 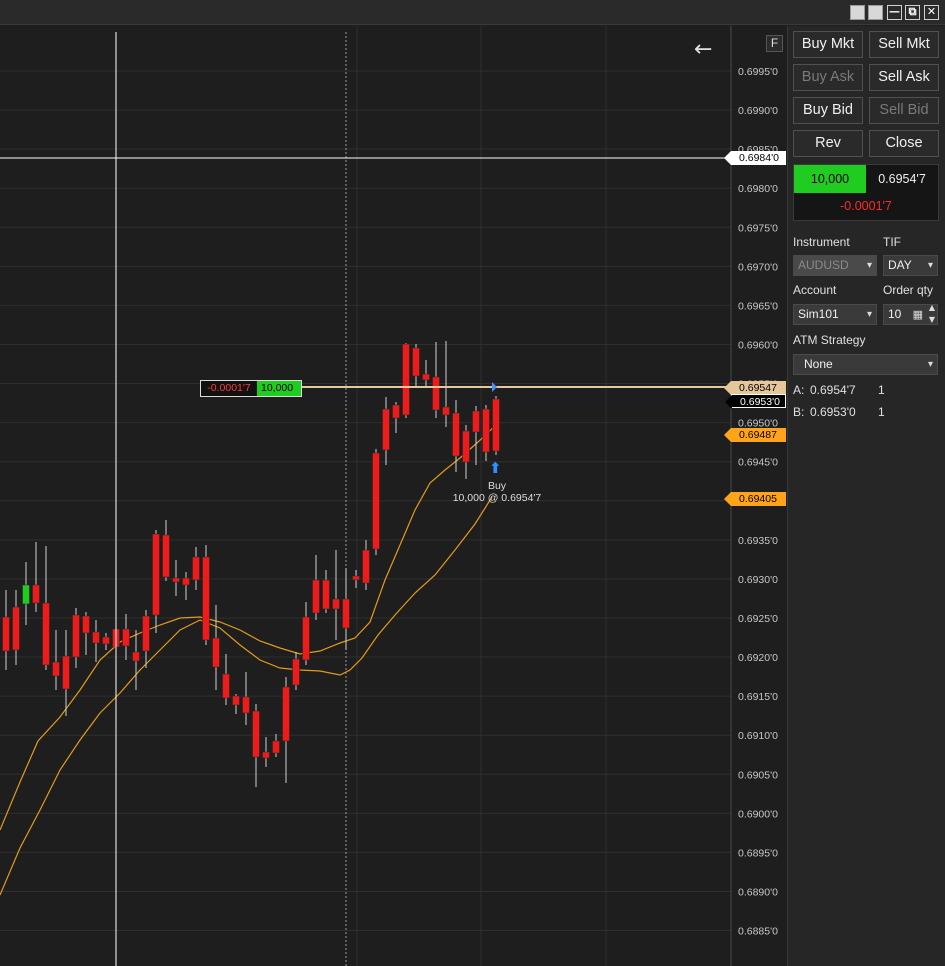 I want to click on axis-tick-label: 0.6915'0, so click(x=758, y=697).